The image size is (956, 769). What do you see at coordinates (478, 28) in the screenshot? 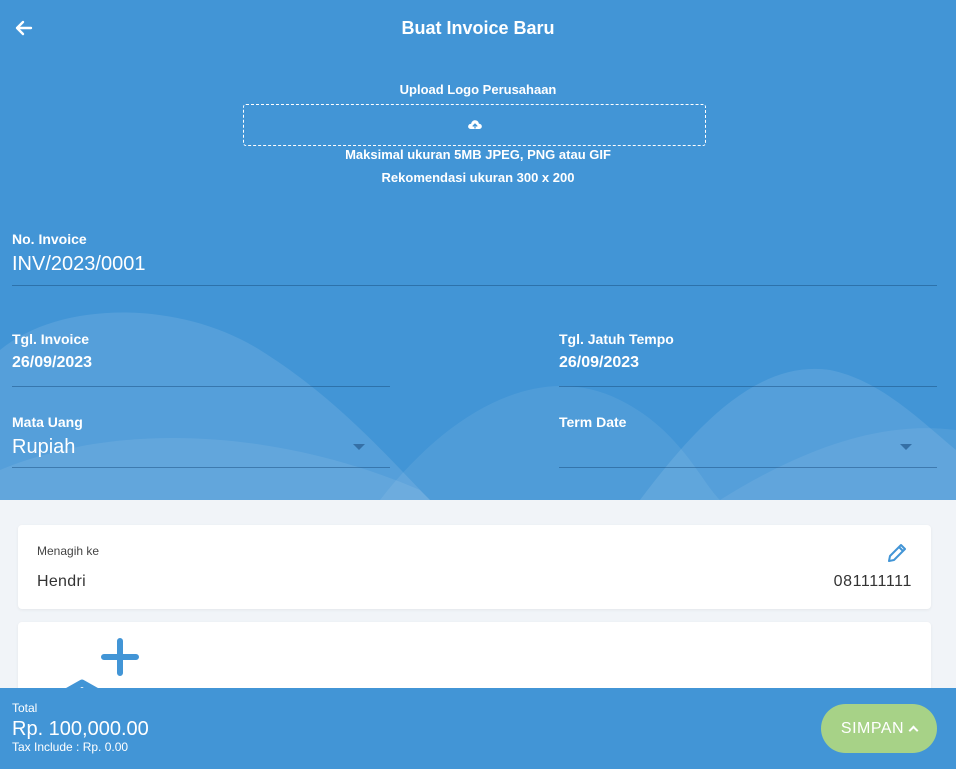
I see `page-title: Buat Invoice Baru` at bounding box center [478, 28].